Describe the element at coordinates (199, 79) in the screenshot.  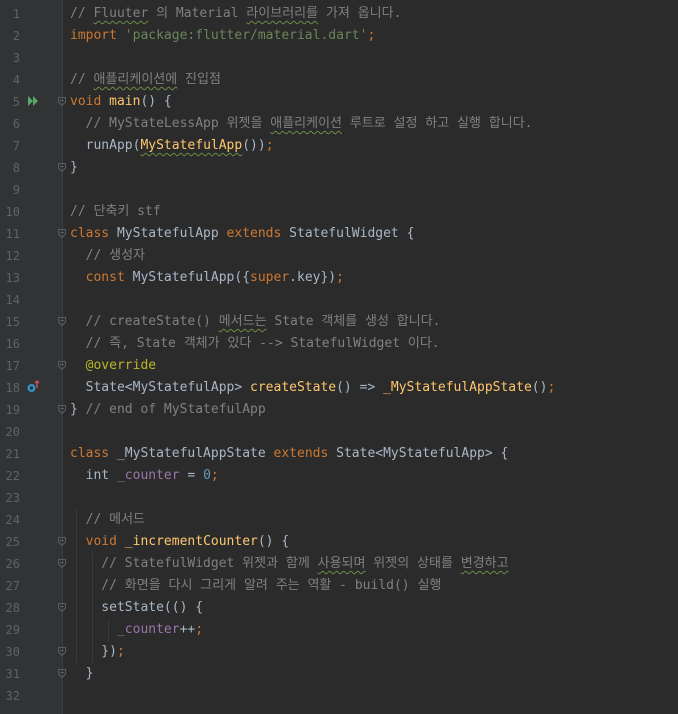
I see `code-token: 진입점` at that location.